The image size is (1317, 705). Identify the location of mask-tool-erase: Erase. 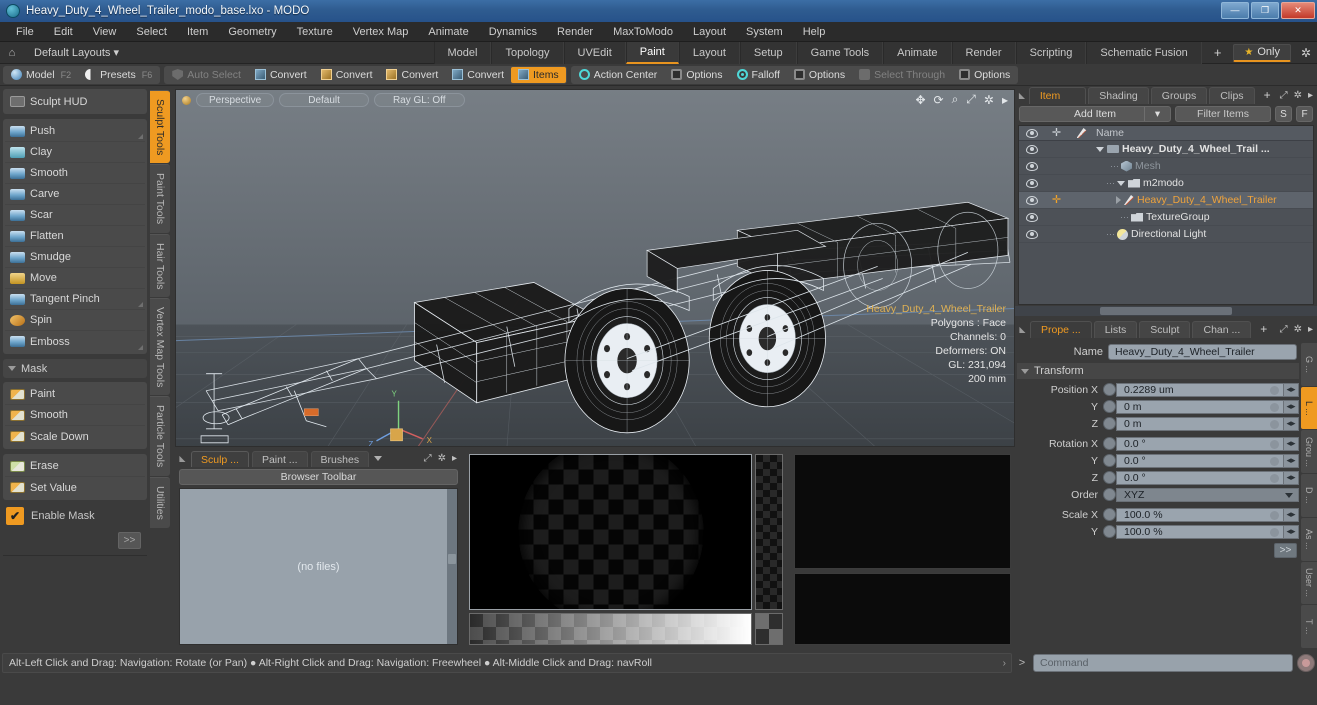
(75, 466).